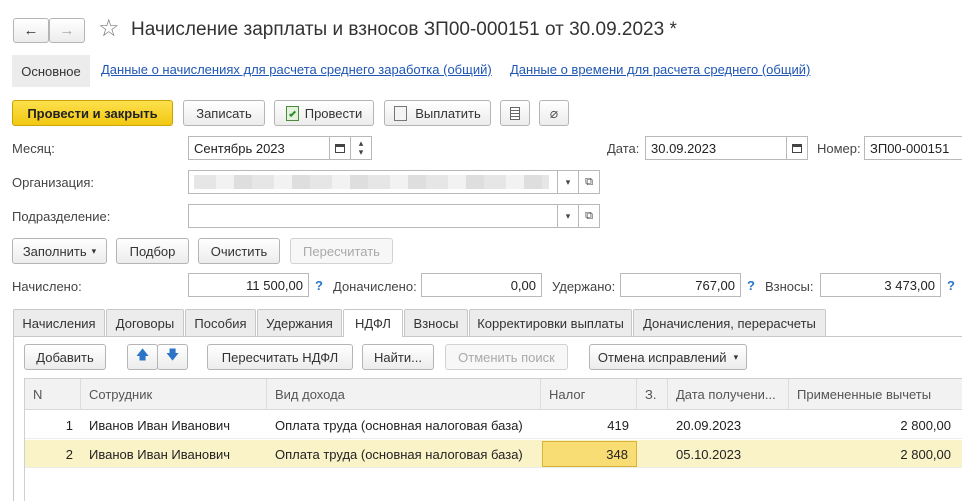 This screenshot has width=962, height=501. What do you see at coordinates (797, 148) in the screenshot?
I see `date-calendar-button` at bounding box center [797, 148].